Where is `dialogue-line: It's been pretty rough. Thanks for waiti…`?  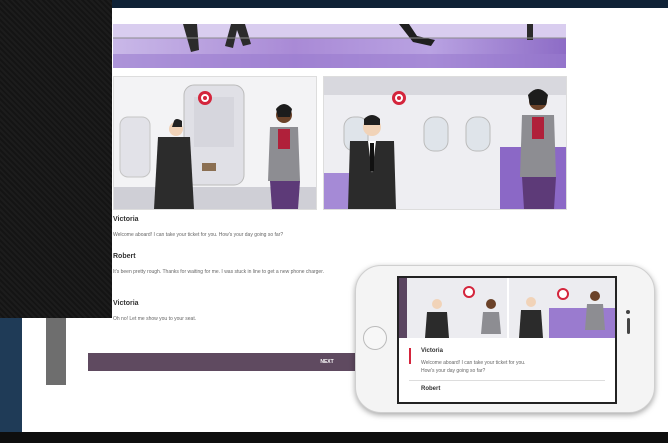 dialogue-line: It's been pretty rough. Thanks for waiti… is located at coordinates (218, 272).